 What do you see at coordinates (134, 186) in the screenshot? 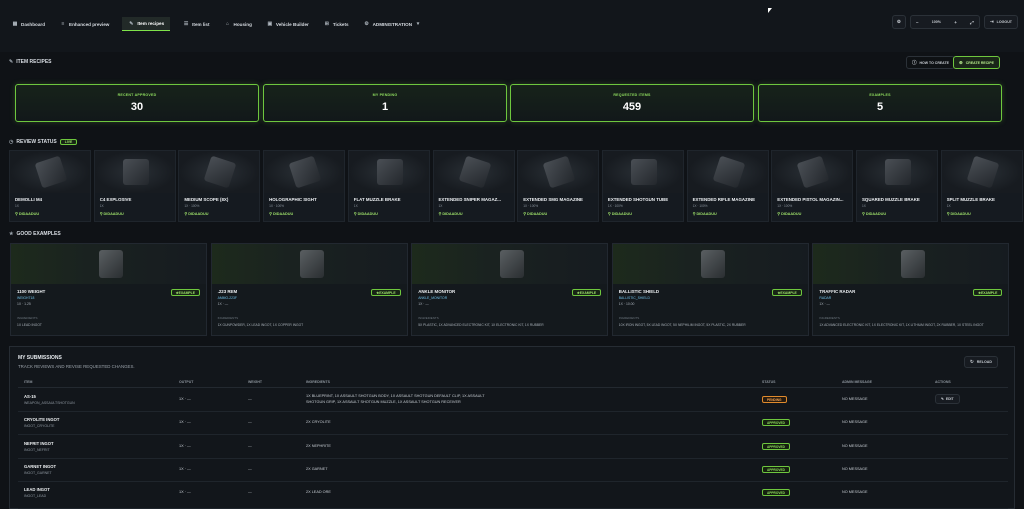
I see `review-card: C4 EXPLOSIVE 1X ⚲ DIDAADUU` at bounding box center [134, 186].